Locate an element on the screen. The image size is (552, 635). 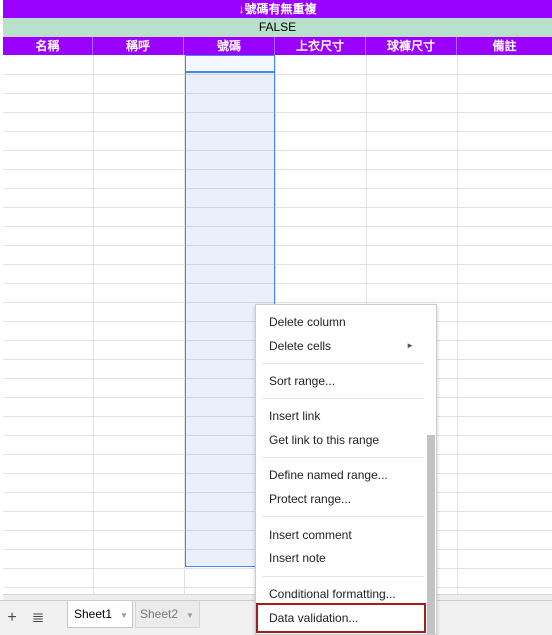
submenu-arrow-icon: ► is located at coordinates (410, 345).